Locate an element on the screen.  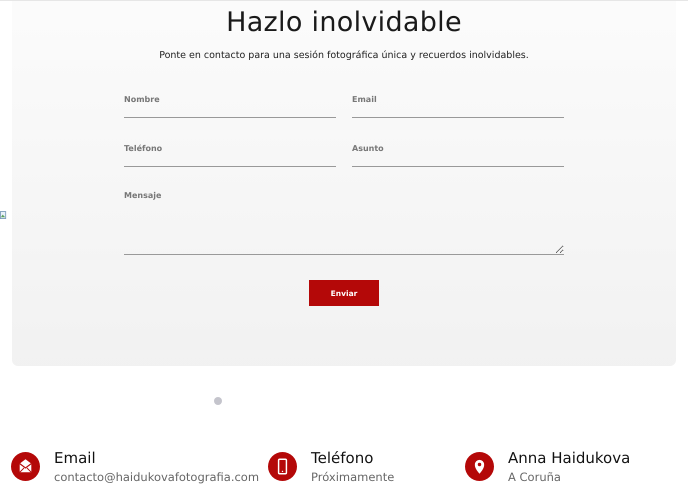
contact-detail: contacto@haidukovafotografia.com is located at coordinates (157, 477).